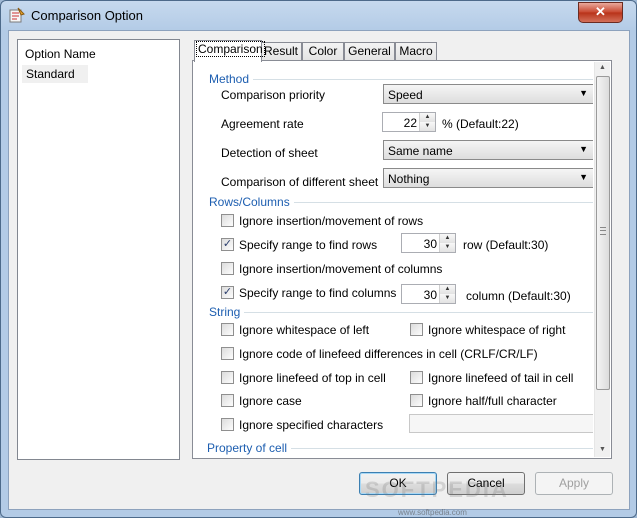  I want to click on agreement-rate-spinner: 22 ▲ ▼, so click(409, 122).